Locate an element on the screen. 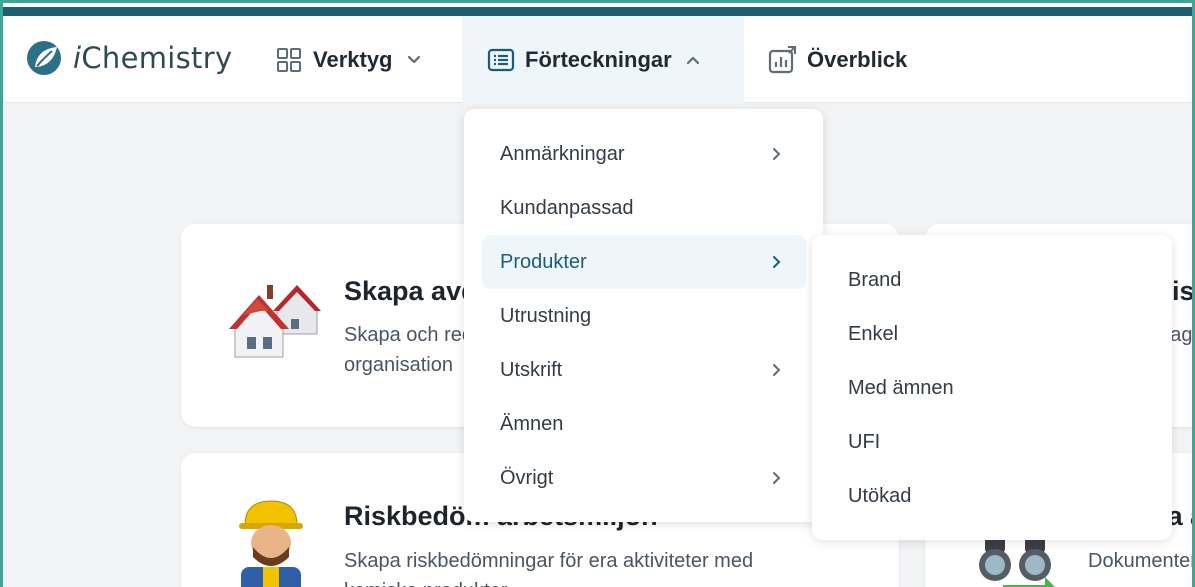  menu-item-label: Övrigt is located at coordinates (527, 477).